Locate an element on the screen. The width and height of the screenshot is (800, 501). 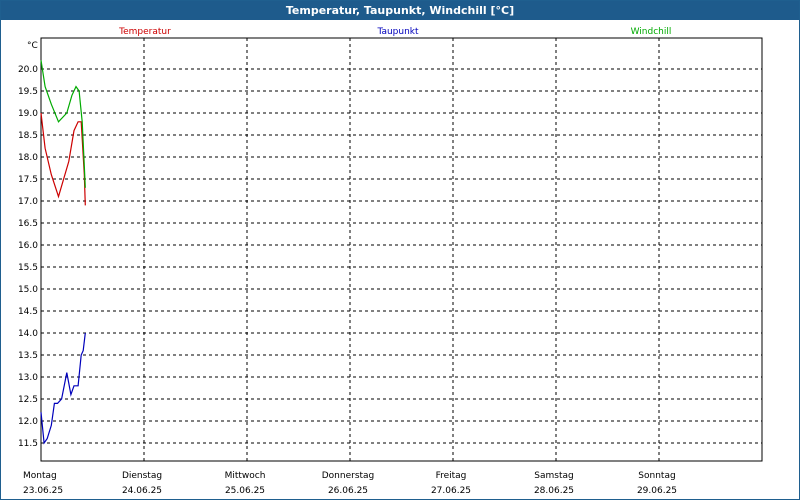
x-tick-date: 24.06.25 is located at coordinates (142, 491).